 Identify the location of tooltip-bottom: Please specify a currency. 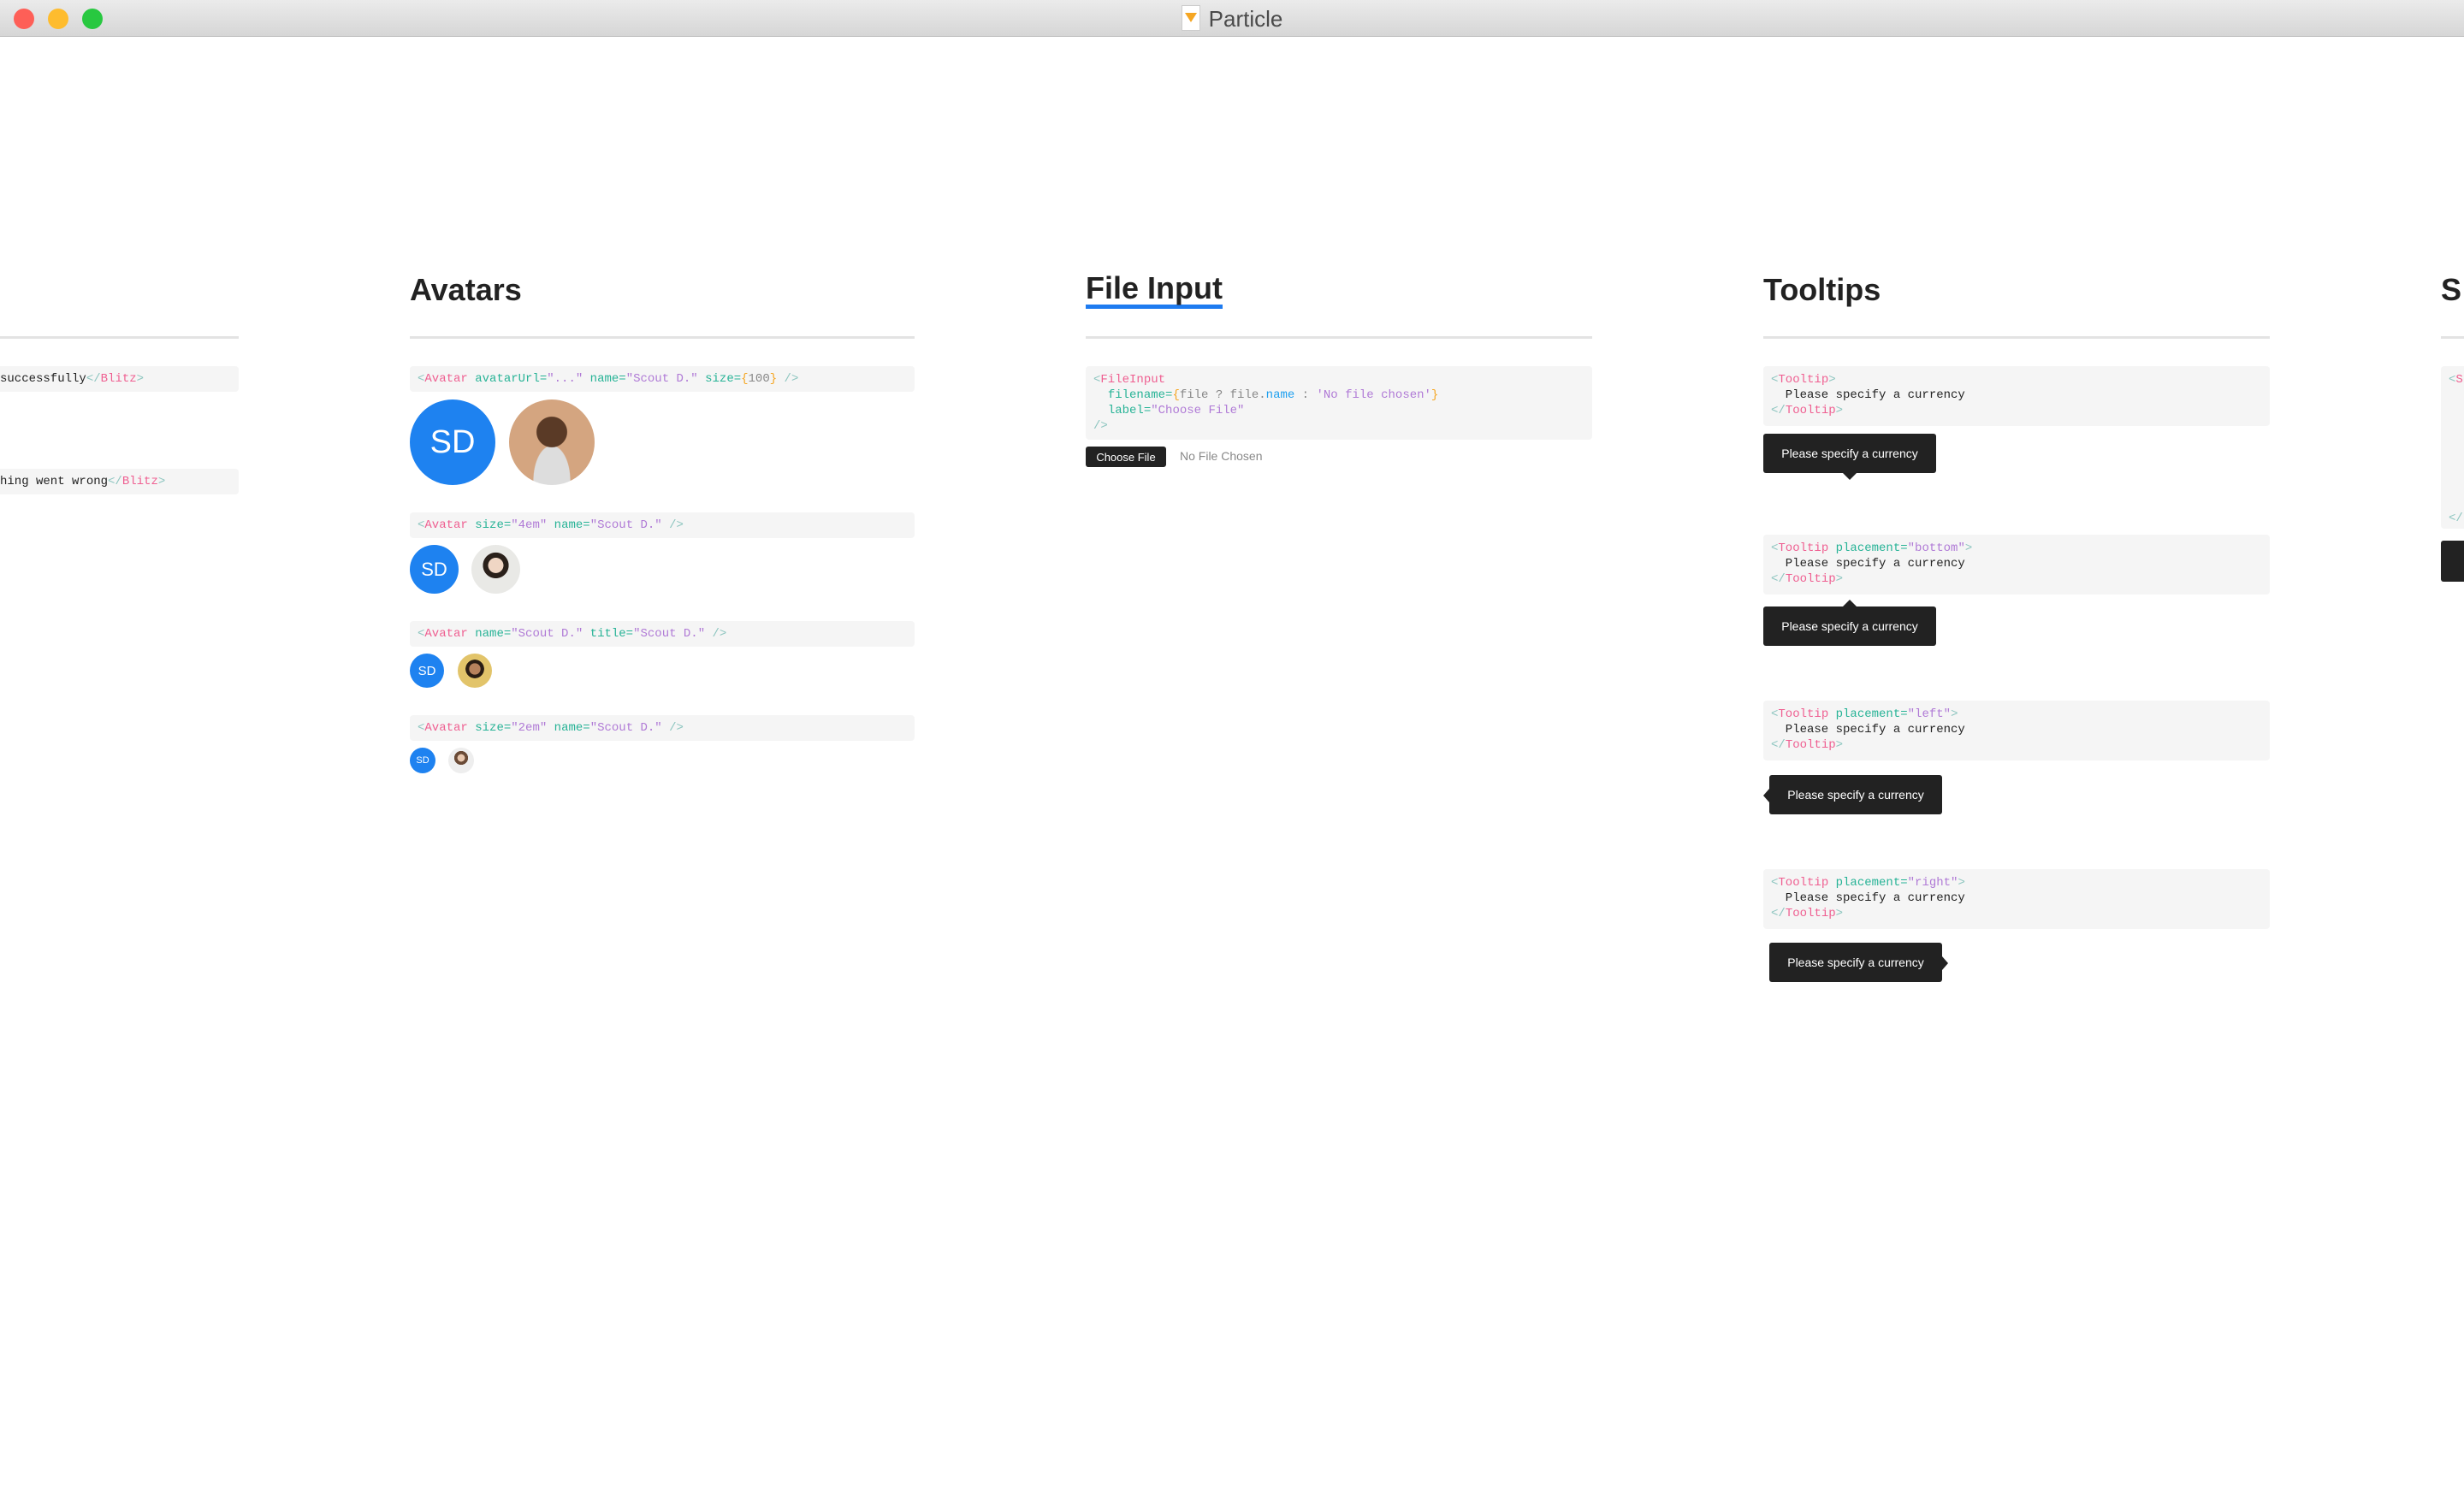
(1849, 626).